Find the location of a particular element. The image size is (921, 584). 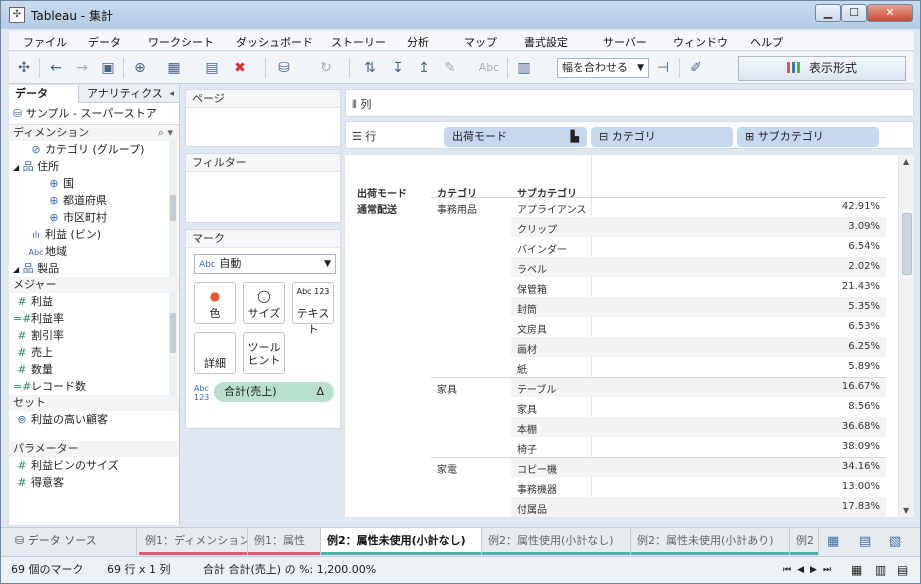

annotate-icon: ✐ is located at coordinates (696, 68).